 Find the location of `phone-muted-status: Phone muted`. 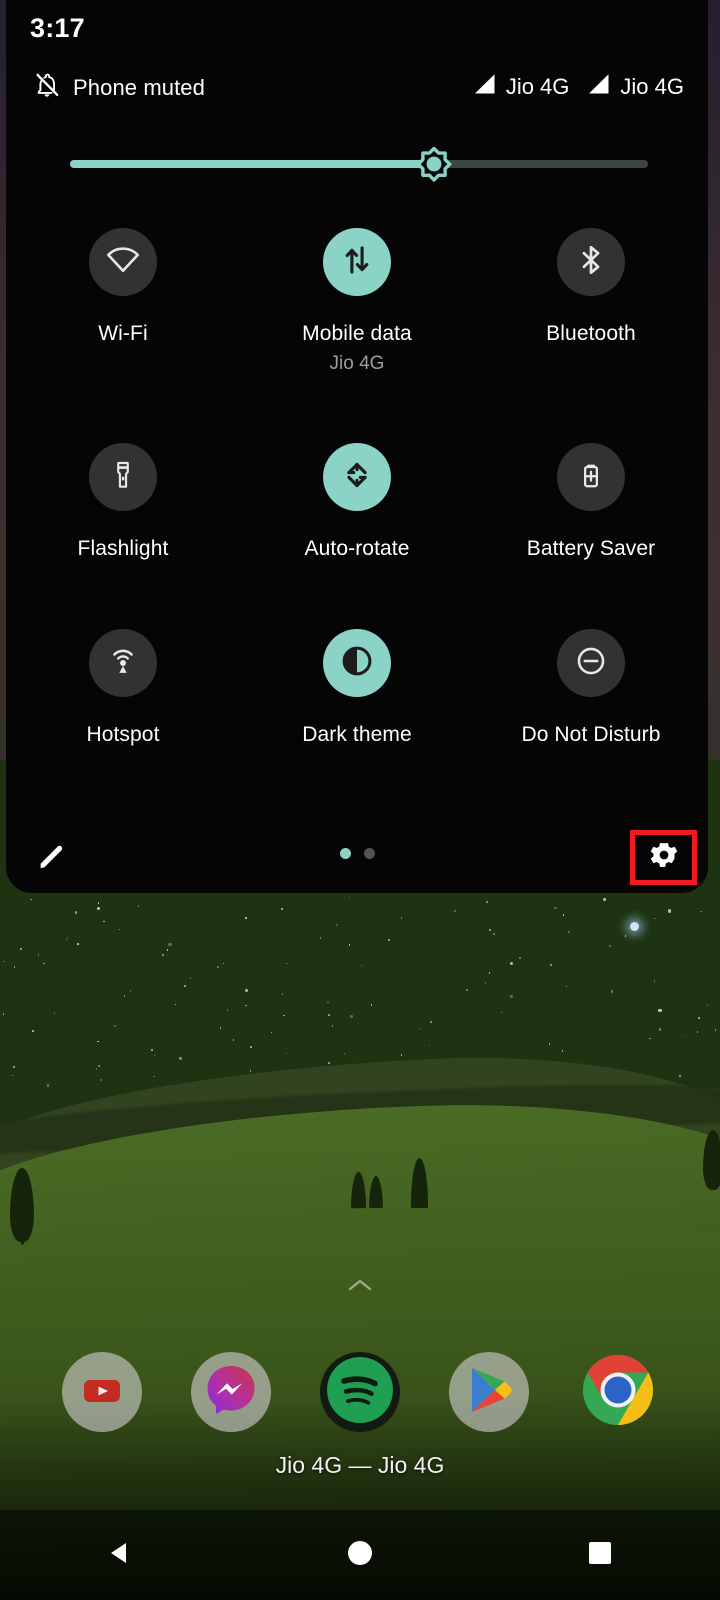

phone-muted-status: Phone muted is located at coordinates (119, 88).